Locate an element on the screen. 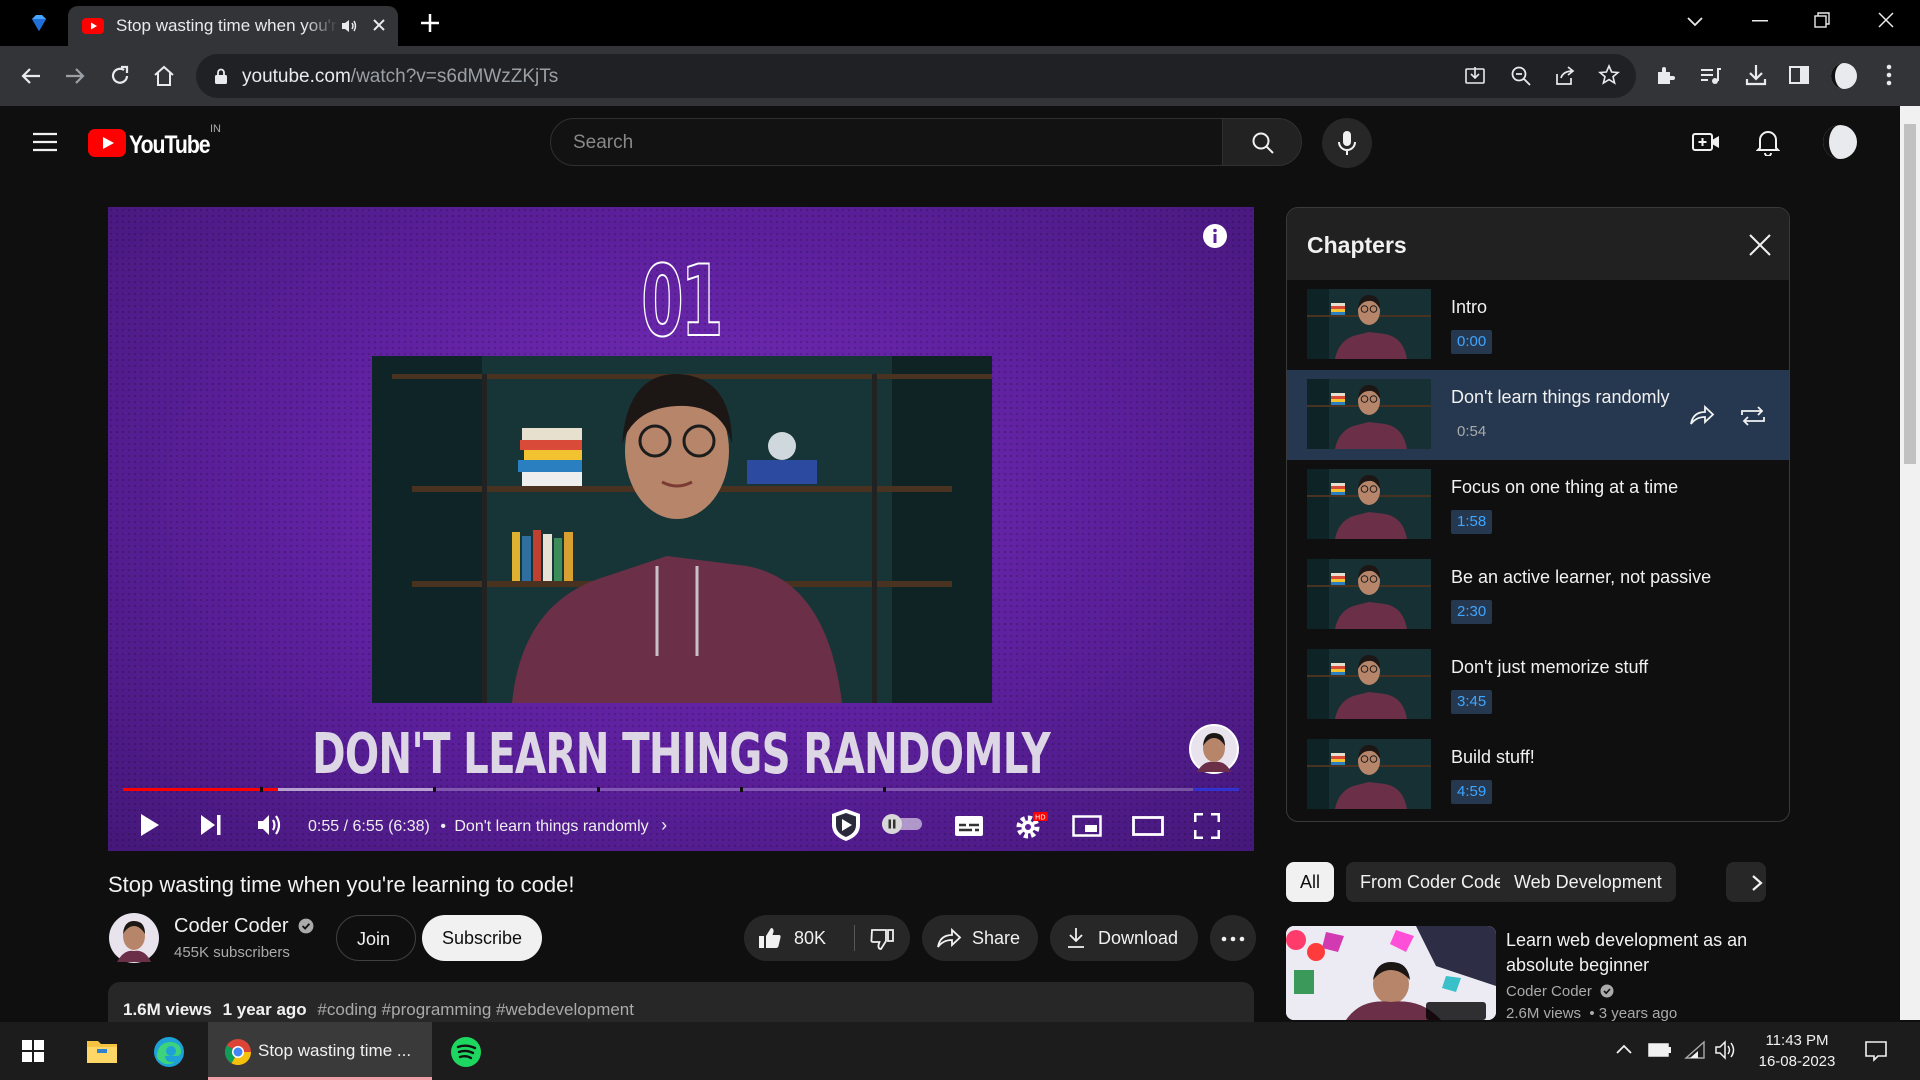  bookmark-star-icon is located at coordinates (1609, 75).